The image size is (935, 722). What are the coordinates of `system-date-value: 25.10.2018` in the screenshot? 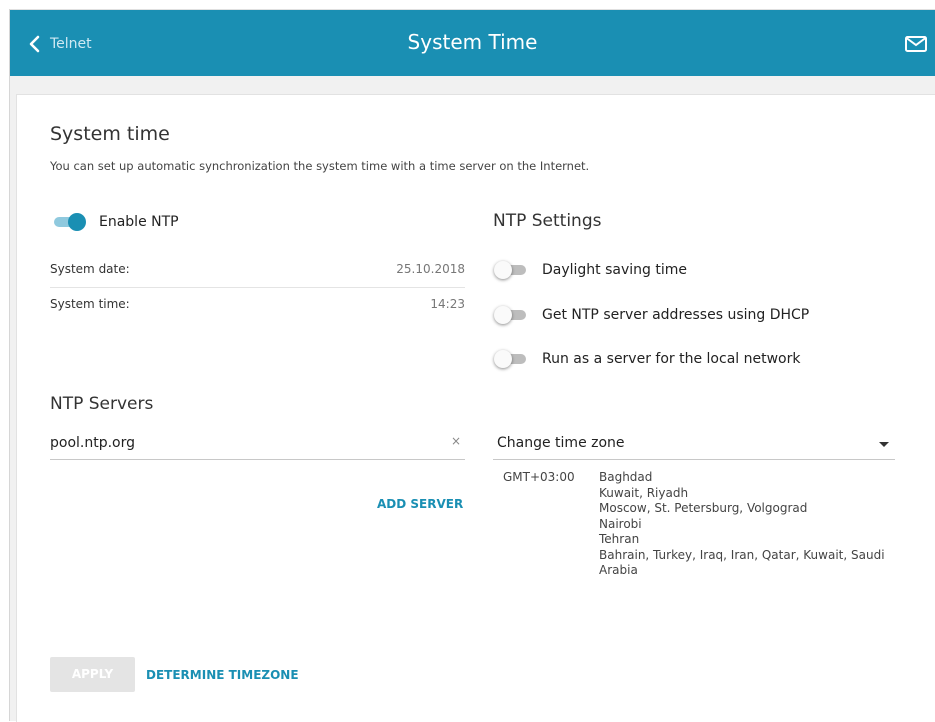 It's located at (430, 269).